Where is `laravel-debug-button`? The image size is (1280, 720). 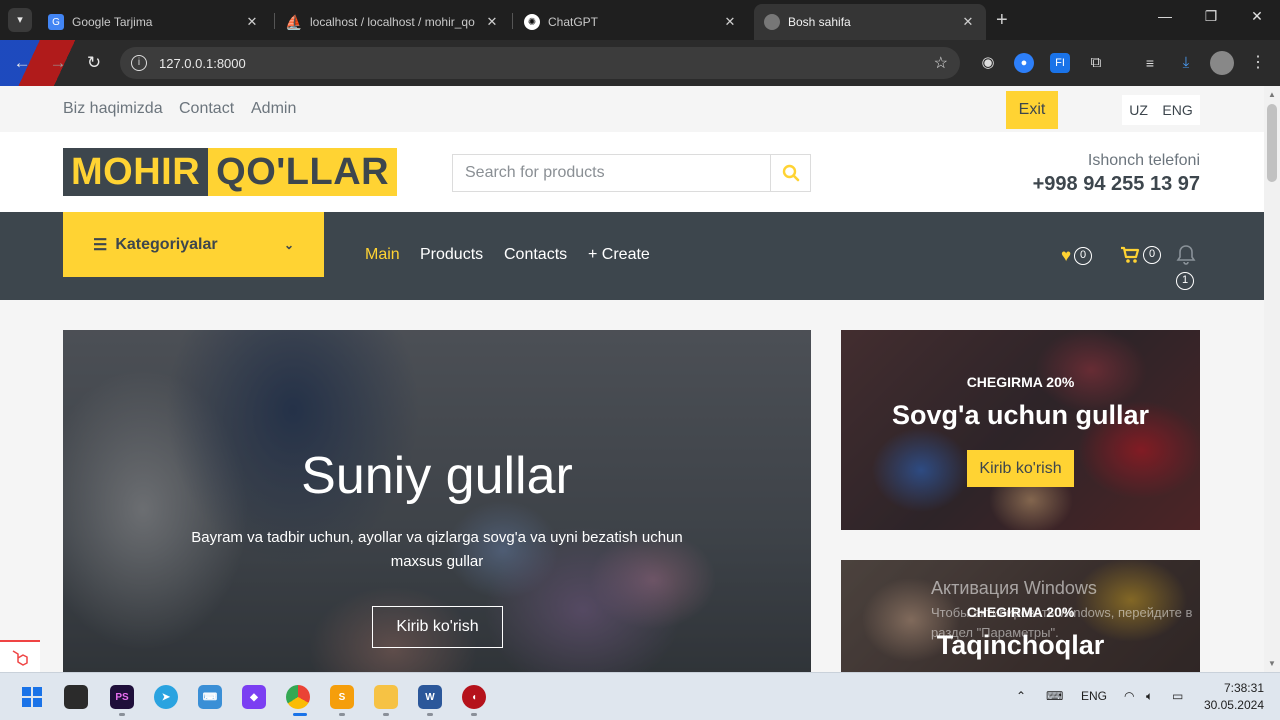 laravel-debug-button is located at coordinates (20, 656).